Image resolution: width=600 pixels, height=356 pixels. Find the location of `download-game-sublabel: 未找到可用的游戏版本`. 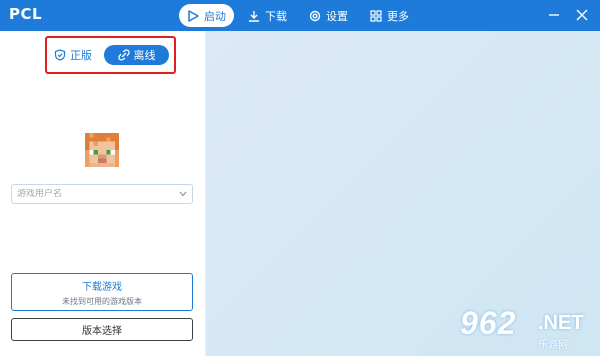

download-game-sublabel: 未找到可用的游戏版本 is located at coordinates (102, 301).